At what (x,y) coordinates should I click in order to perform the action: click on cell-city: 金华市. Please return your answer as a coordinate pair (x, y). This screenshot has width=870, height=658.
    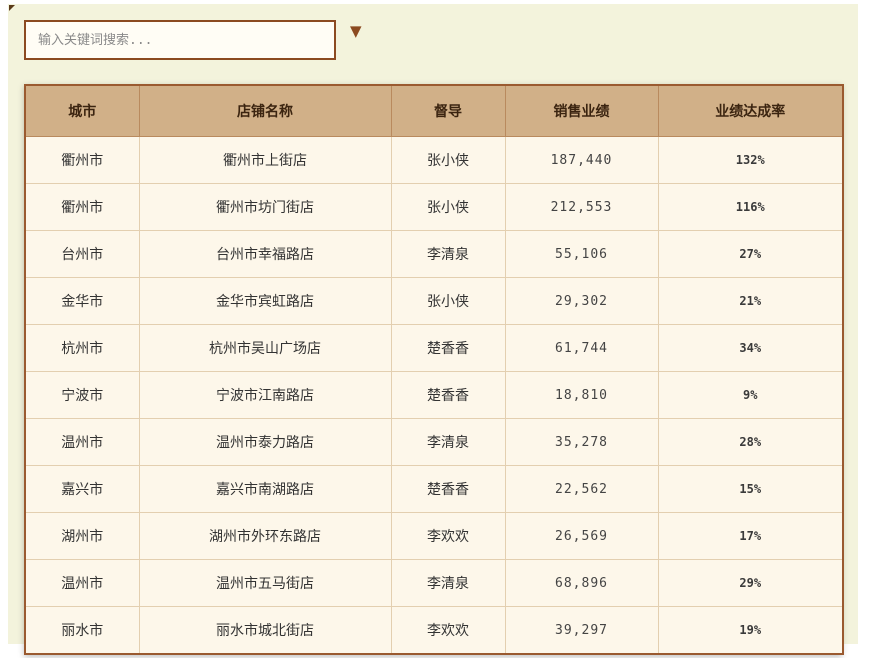
    Looking at the image, I should click on (82, 301).